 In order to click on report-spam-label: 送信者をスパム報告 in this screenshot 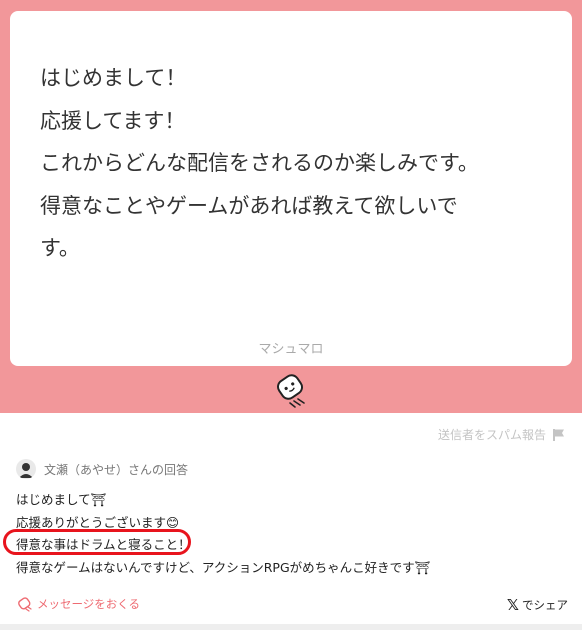, I will do `click(491, 435)`.